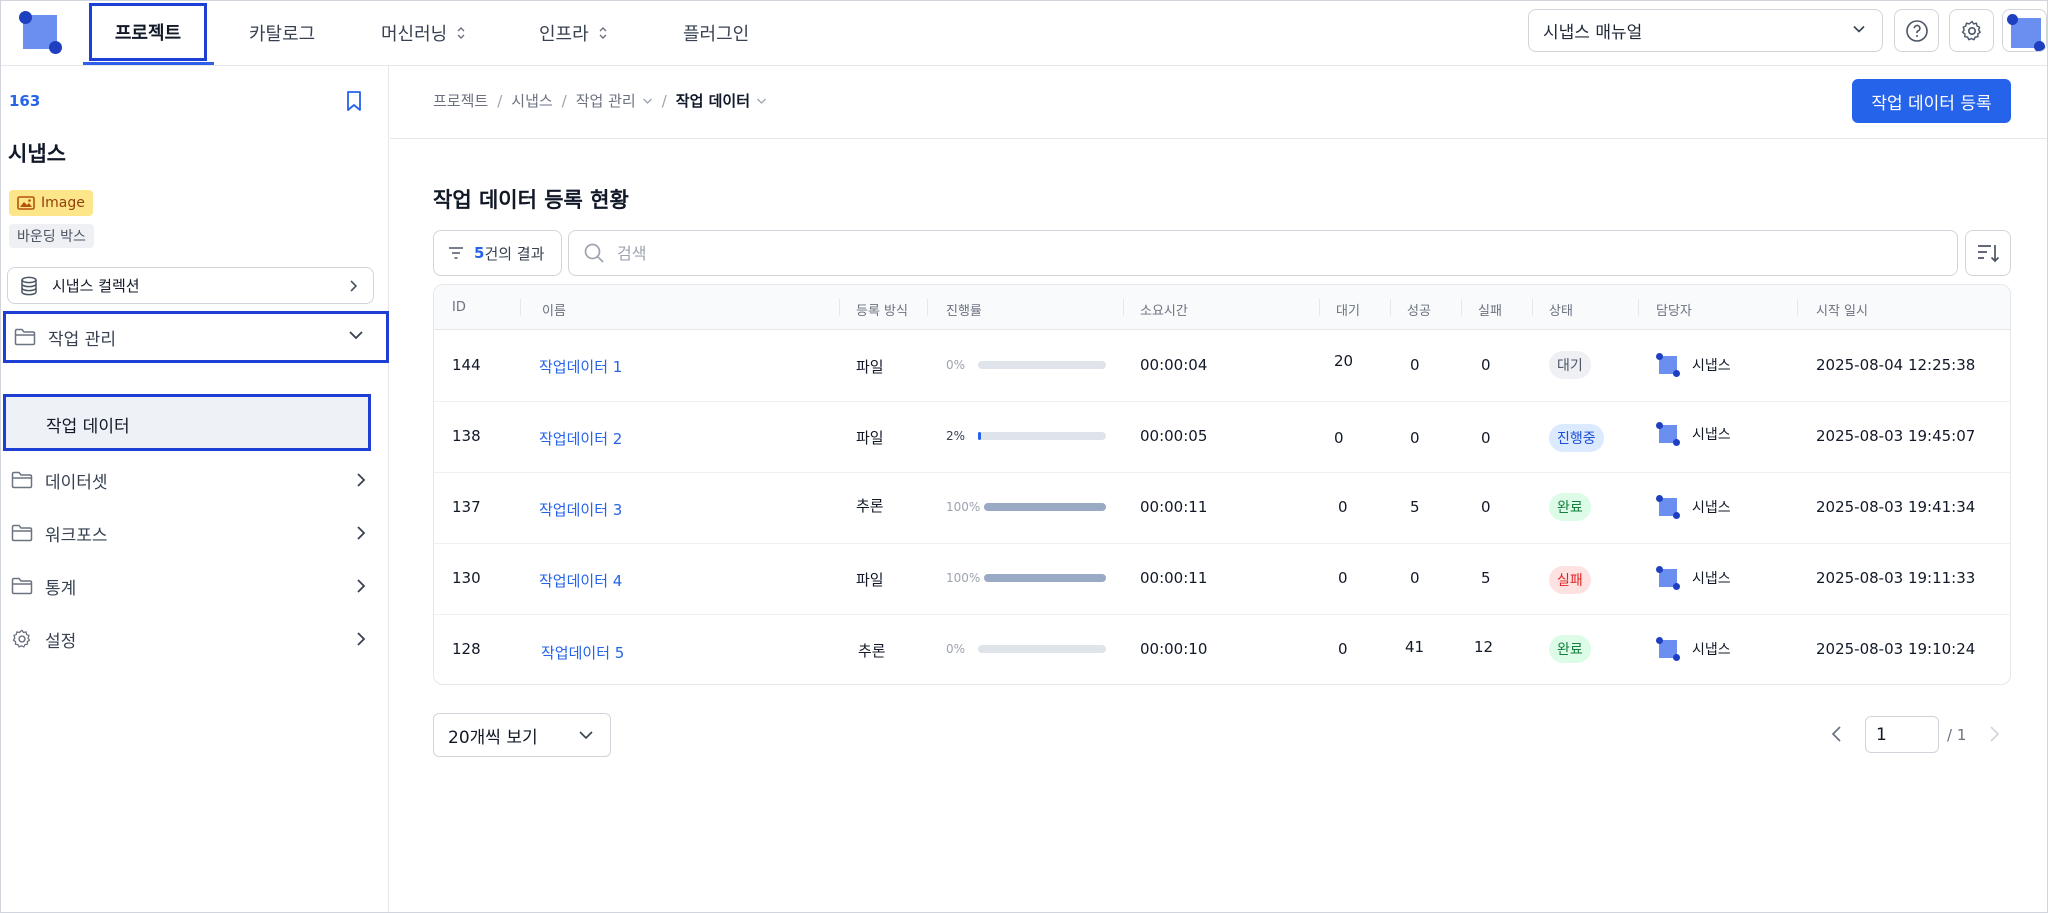 Image resolution: width=2048 pixels, height=913 pixels. Describe the element at coordinates (1837, 734) in the screenshot. I see `chevron-left-icon` at that location.